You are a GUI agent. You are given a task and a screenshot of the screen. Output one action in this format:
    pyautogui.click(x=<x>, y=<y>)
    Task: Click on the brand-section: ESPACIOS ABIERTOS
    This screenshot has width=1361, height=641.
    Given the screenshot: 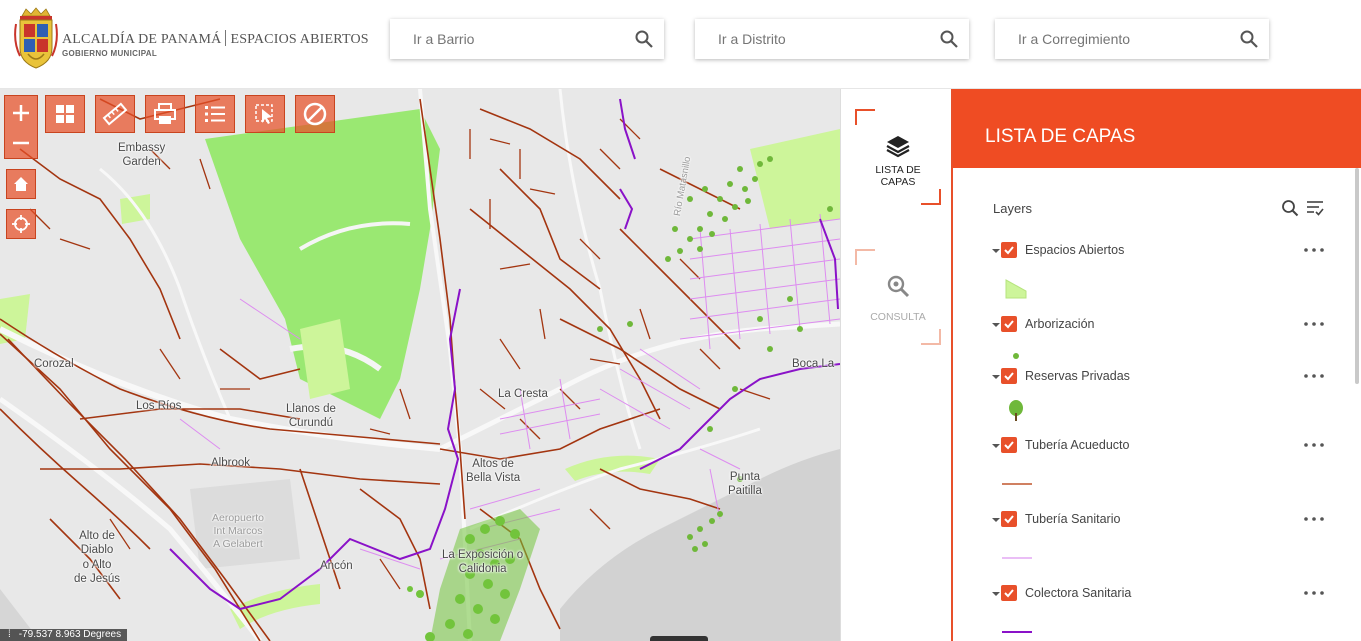 What is the action you would take?
    pyautogui.click(x=299, y=39)
    